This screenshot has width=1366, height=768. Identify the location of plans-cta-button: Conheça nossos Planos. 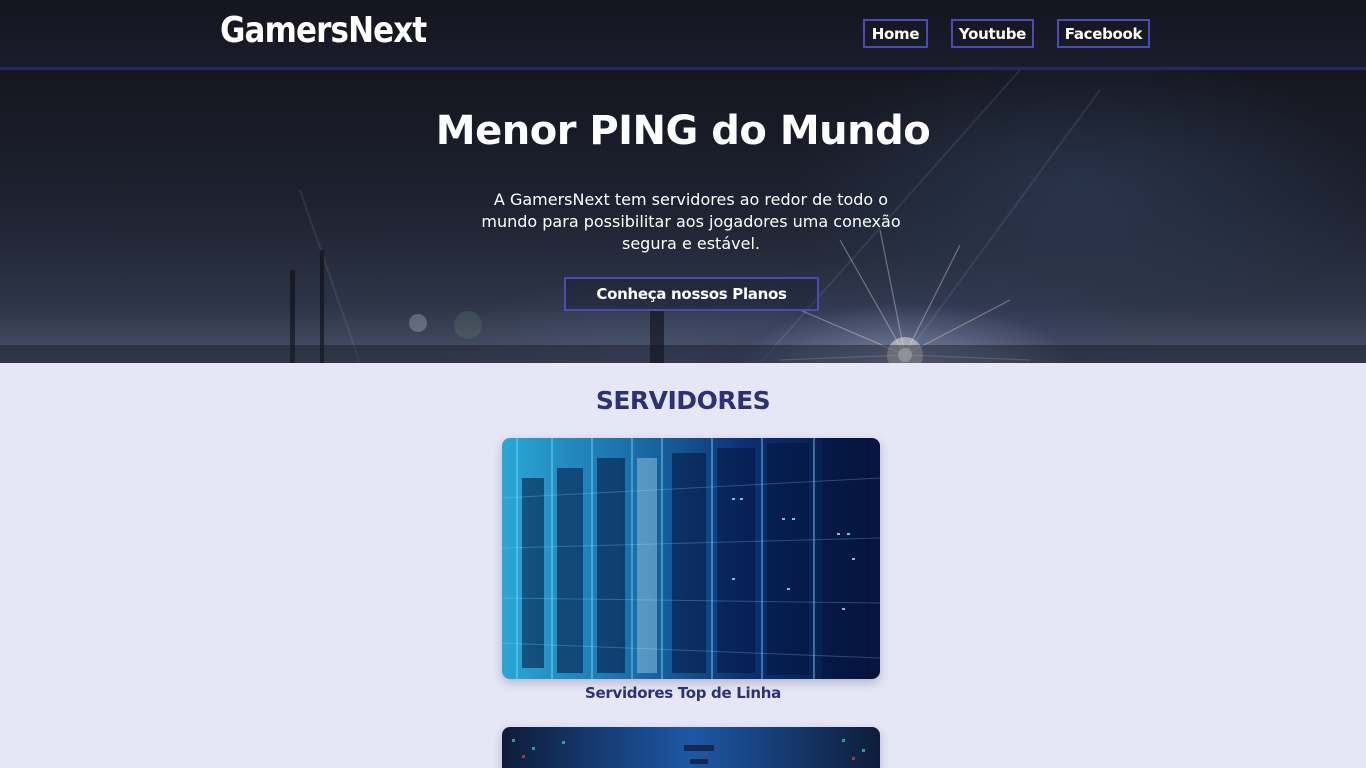
(691, 294).